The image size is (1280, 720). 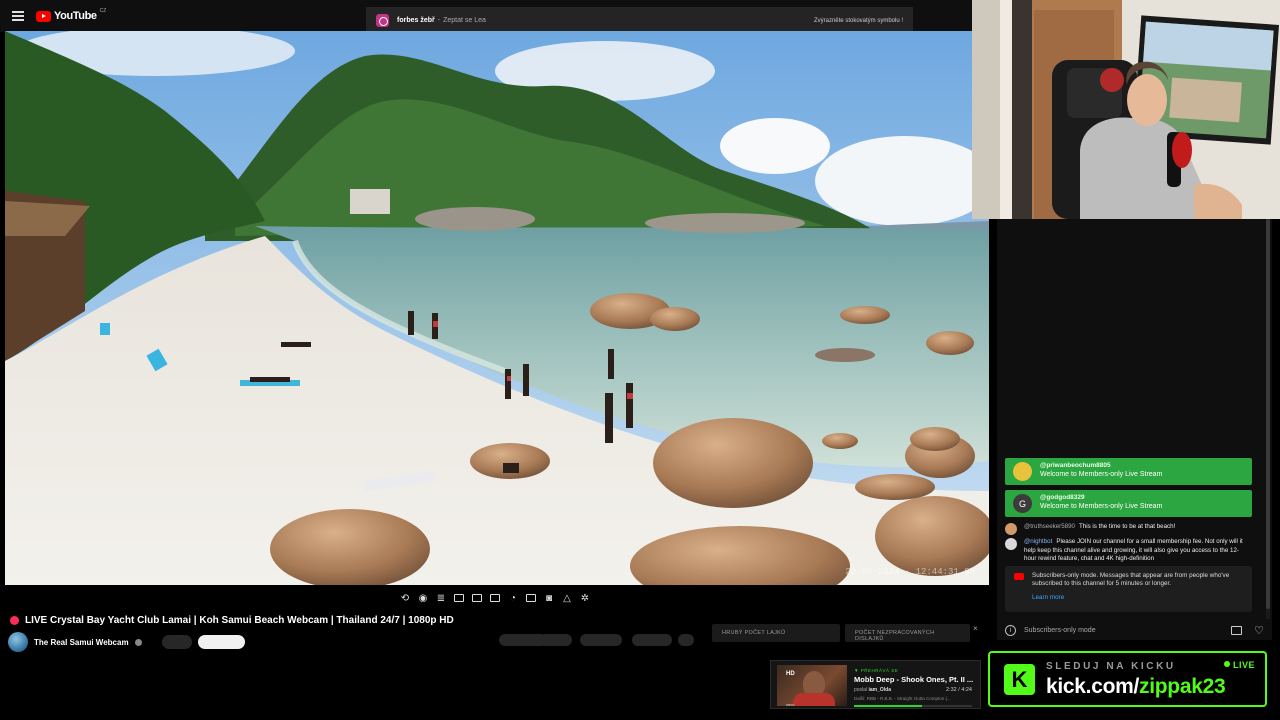 What do you see at coordinates (876, 670) in the screenshot?
I see `now-playing-kicker: ▼ PŘEHRÁVÁ SE` at bounding box center [876, 670].